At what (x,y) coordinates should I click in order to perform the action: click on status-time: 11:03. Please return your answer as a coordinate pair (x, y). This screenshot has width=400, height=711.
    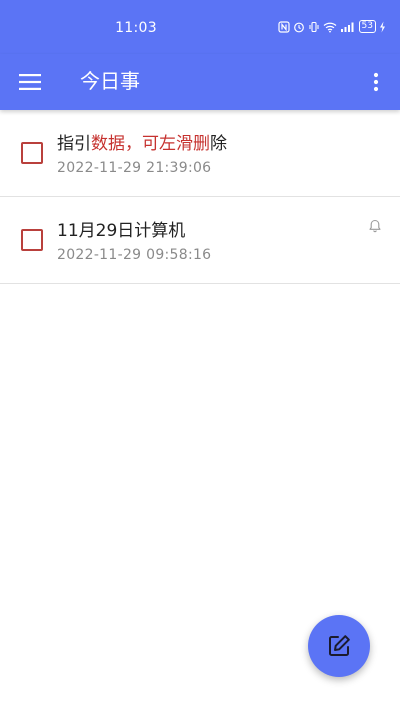
    Looking at the image, I should click on (136, 28).